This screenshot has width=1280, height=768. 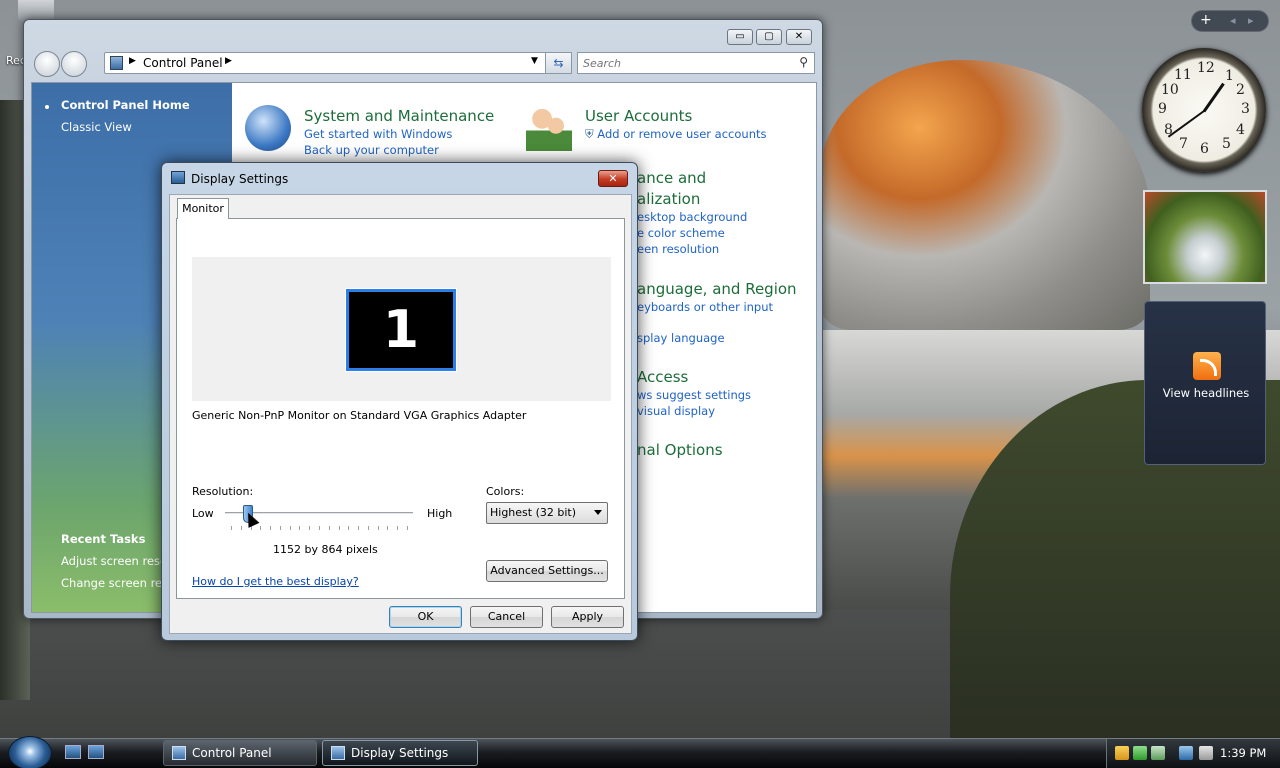 I want to click on sidebar-gadget-controls: + ◂ ▸, so click(x=1230, y=21).